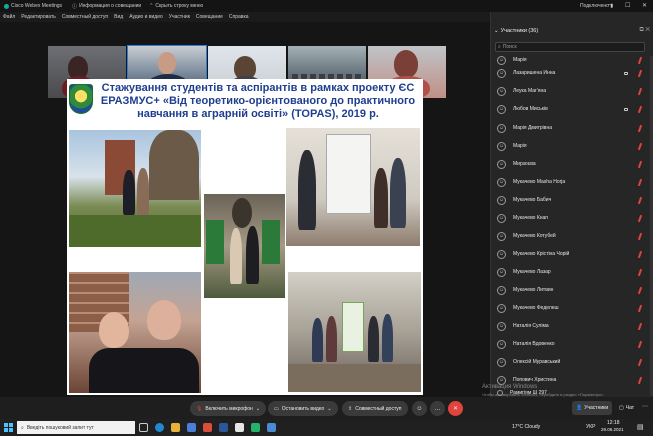 This screenshot has height=436, width=653. Describe the element at coordinates (110, 6) in the screenshot. I see `meeting-info-label: Информация о совещании` at that location.